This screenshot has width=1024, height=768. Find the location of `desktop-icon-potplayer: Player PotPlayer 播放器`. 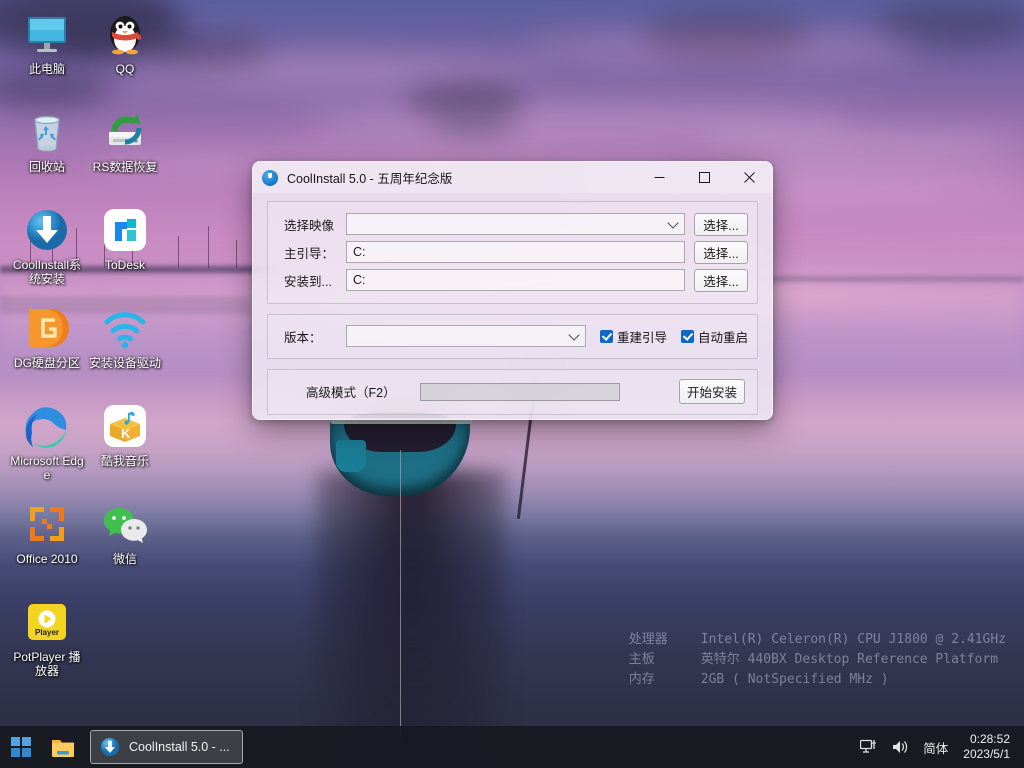

desktop-icon-potplayer: Player PotPlayer 播放器 is located at coordinates (47, 638).